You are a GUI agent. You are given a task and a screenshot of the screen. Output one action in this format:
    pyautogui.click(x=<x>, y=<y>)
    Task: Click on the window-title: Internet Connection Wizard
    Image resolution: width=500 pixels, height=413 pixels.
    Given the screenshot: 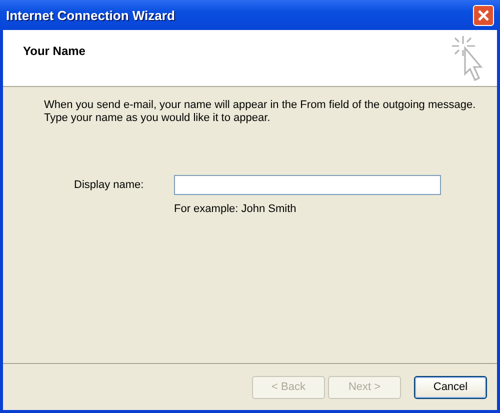 What is the action you would take?
    pyautogui.click(x=90, y=15)
    